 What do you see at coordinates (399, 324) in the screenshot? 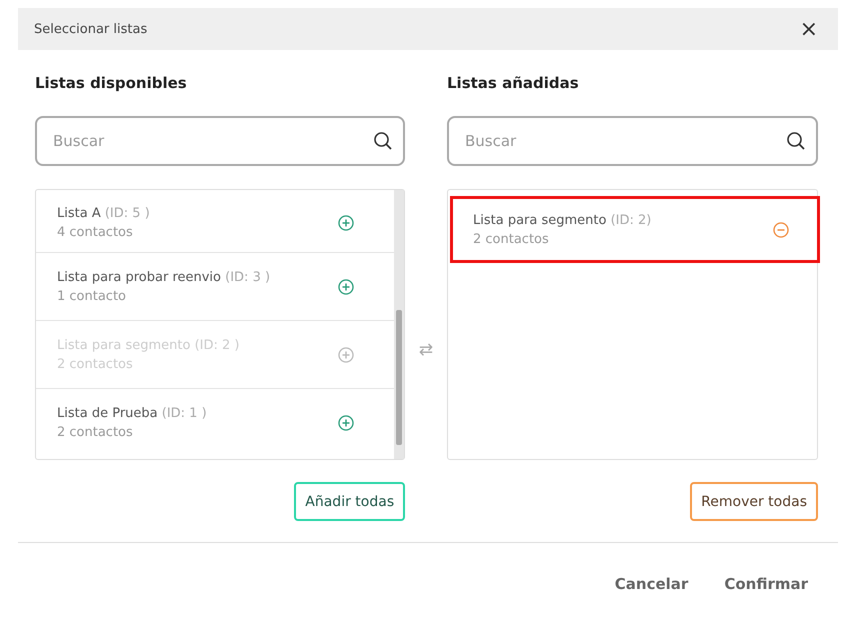
I see `scrollbar` at bounding box center [399, 324].